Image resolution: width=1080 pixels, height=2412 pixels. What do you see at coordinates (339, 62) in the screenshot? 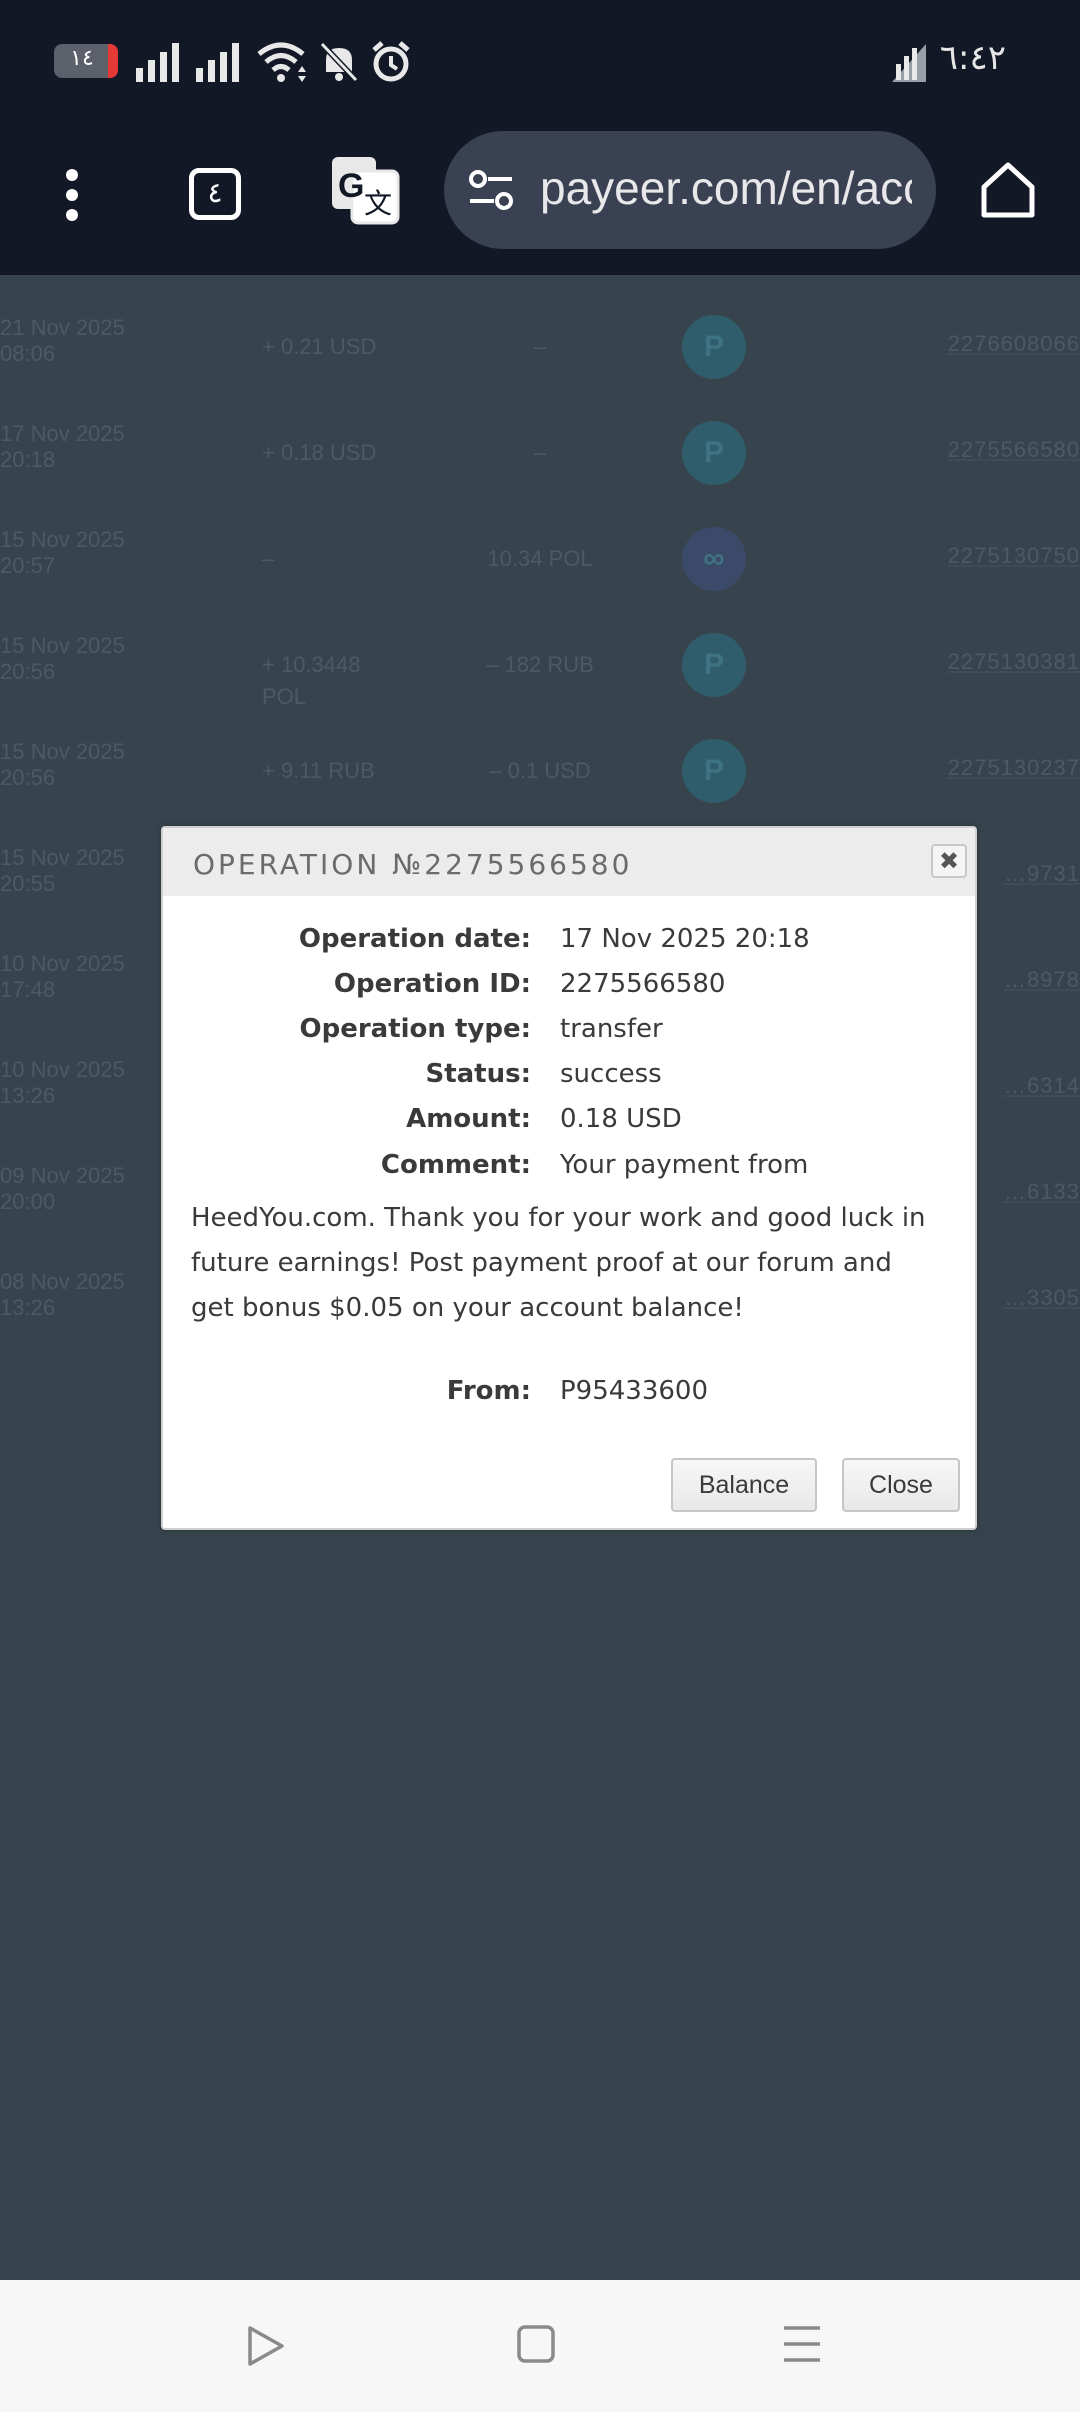
I see `bell-off-icon` at bounding box center [339, 62].